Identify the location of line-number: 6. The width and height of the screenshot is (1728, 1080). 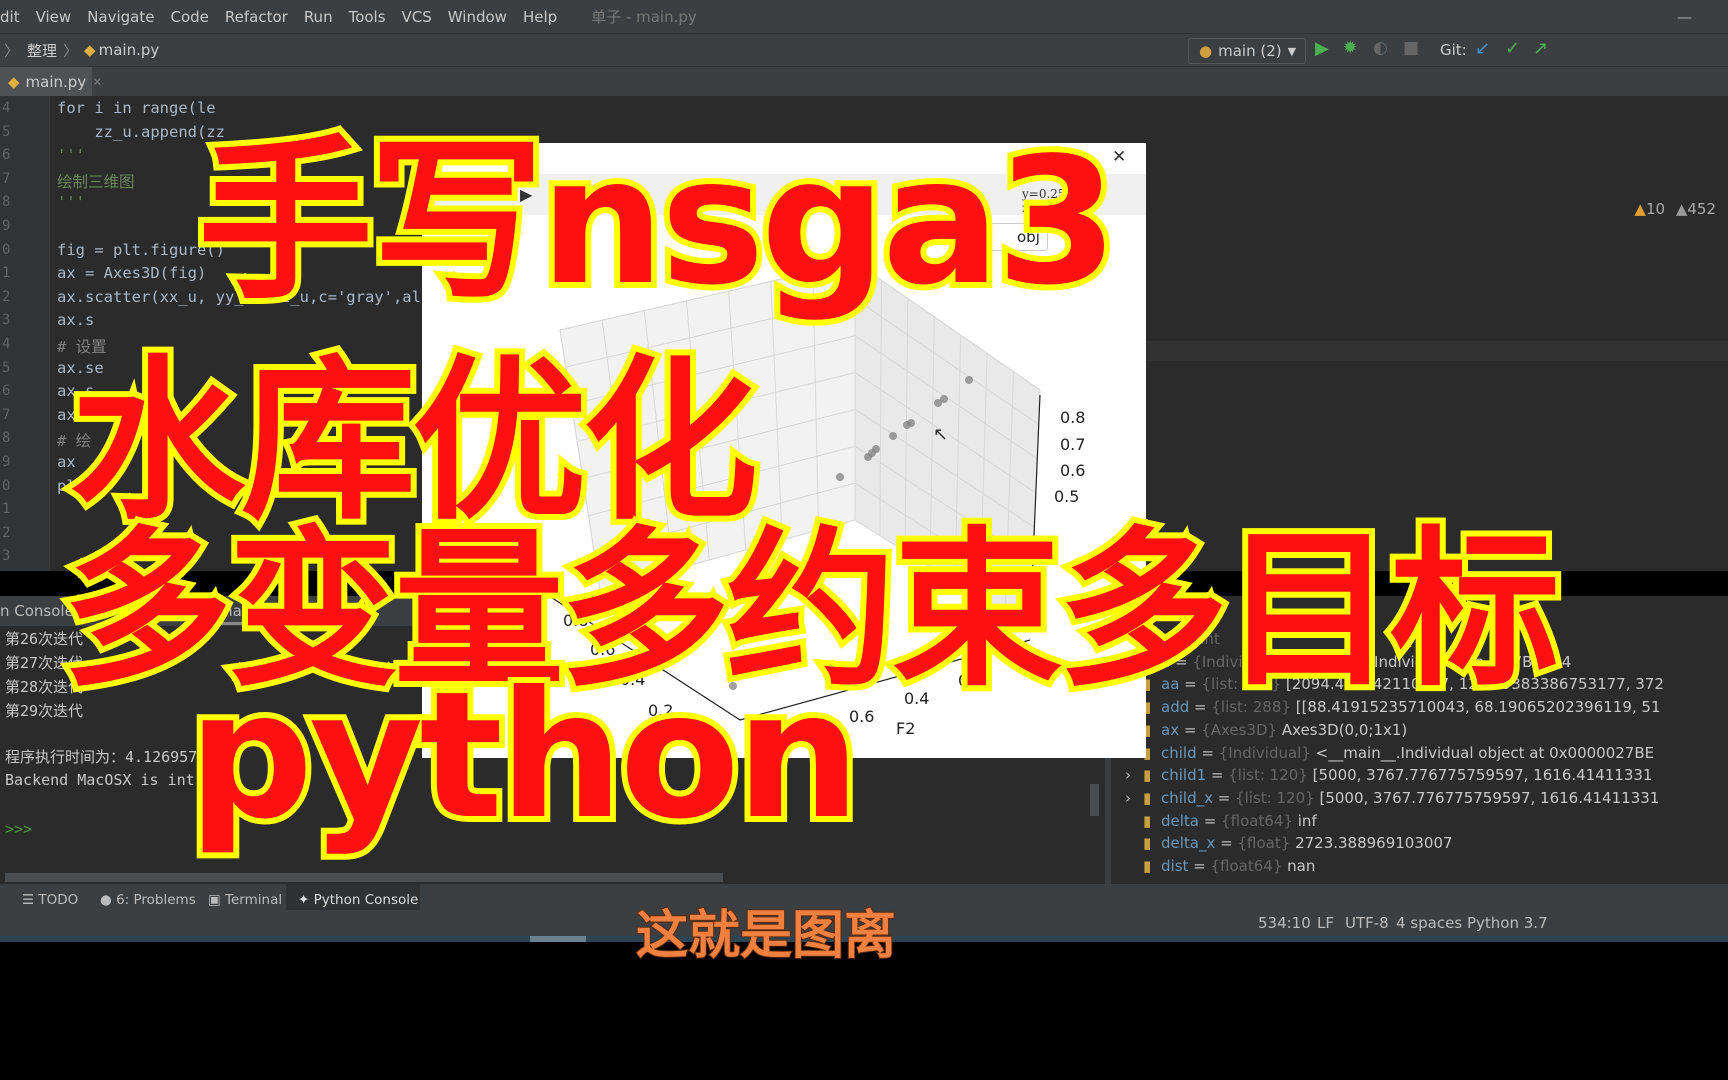
(6, 155).